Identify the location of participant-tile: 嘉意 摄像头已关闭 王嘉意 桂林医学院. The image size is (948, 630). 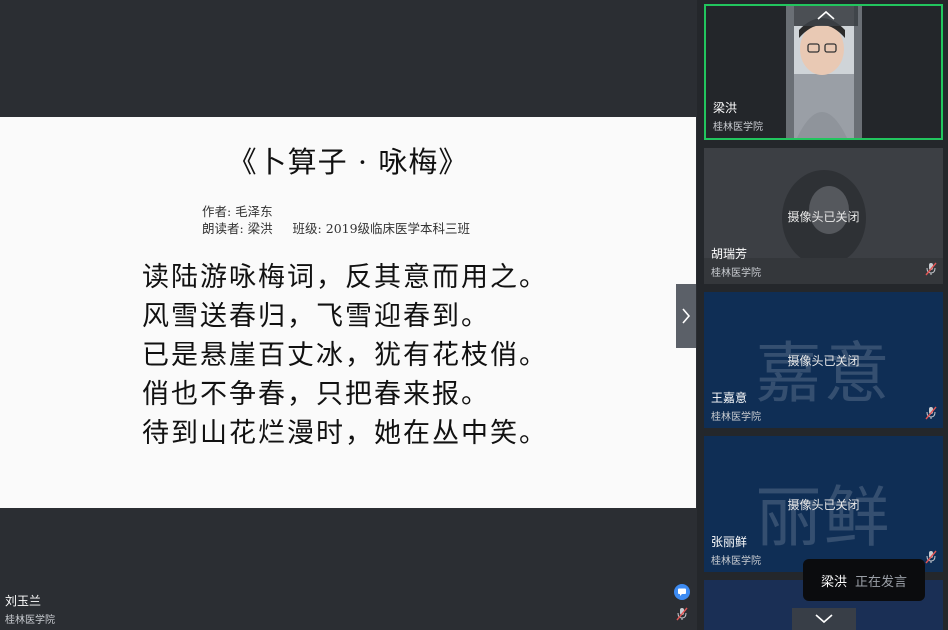
(823, 360).